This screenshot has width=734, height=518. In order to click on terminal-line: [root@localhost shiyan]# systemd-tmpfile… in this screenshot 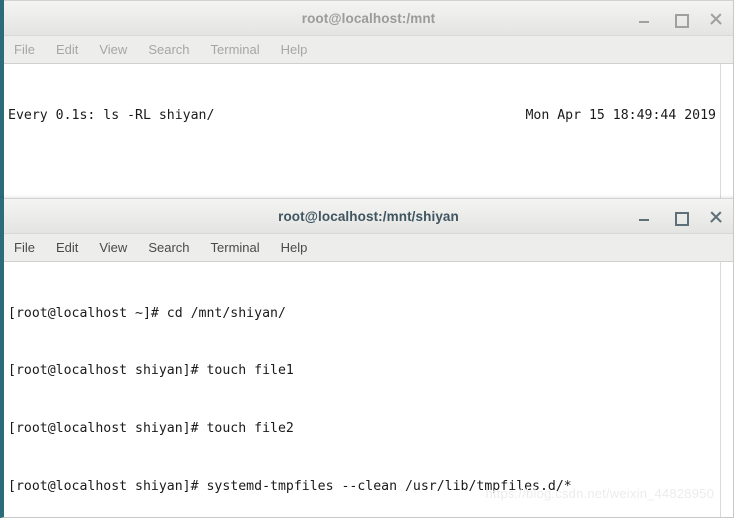, I will do `click(290, 487)`.